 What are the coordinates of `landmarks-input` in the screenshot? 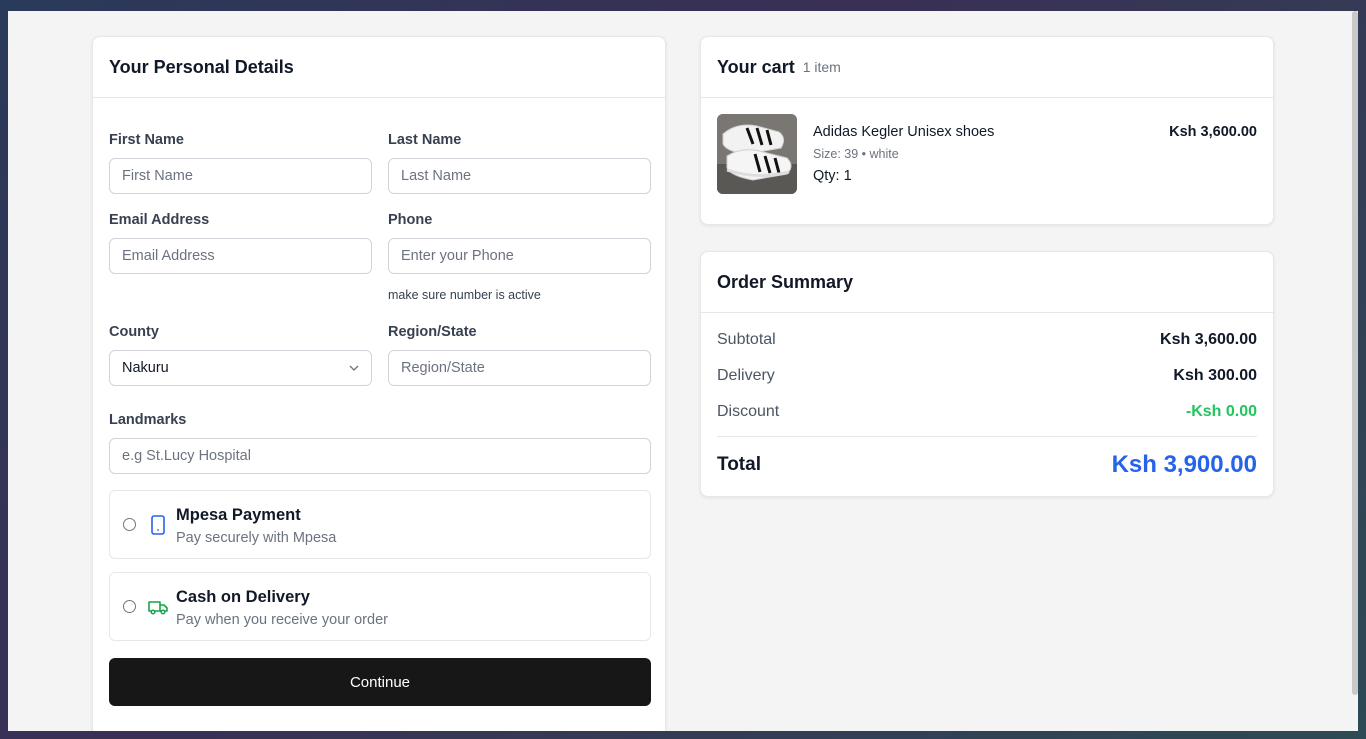 It's located at (380, 456).